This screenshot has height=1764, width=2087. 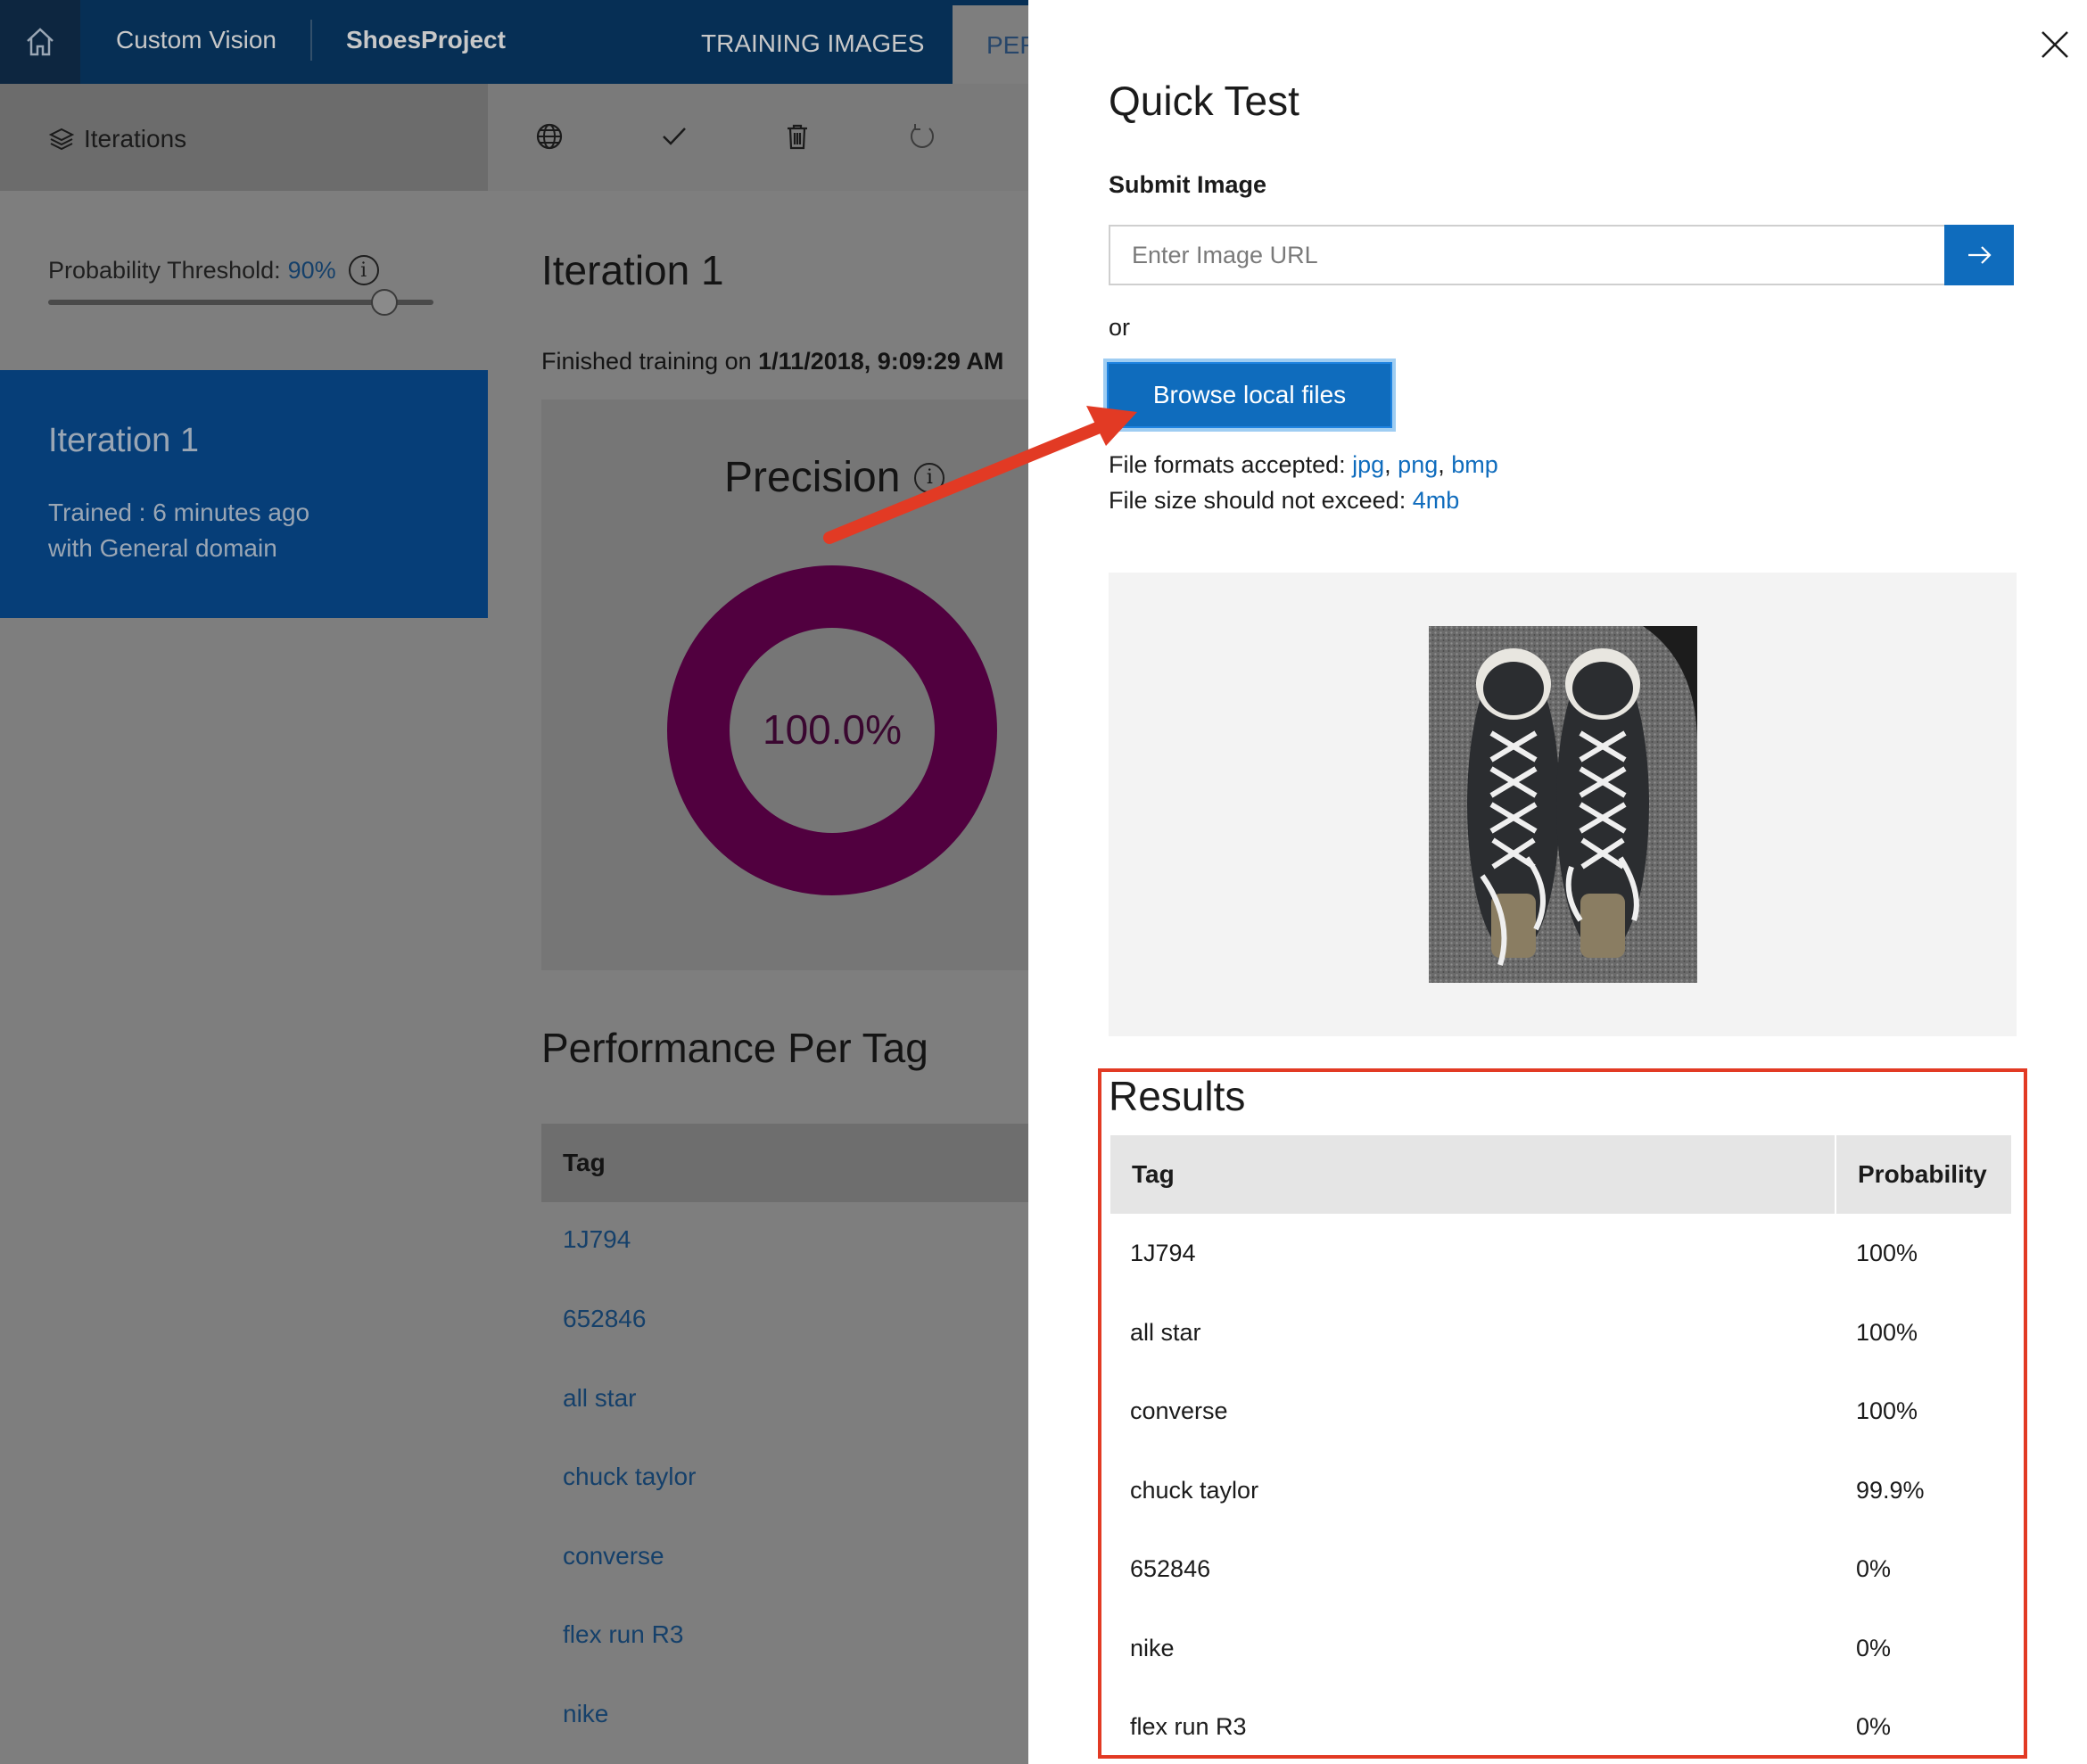 I want to click on home-button, so click(x=40, y=42).